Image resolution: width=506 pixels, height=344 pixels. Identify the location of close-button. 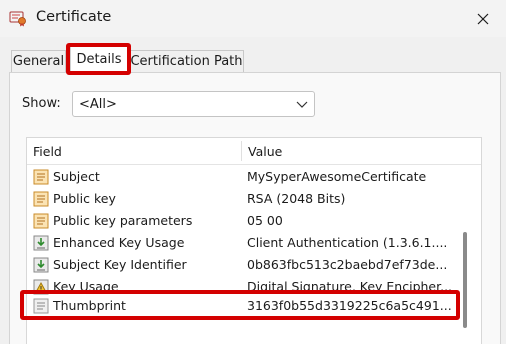
(483, 18).